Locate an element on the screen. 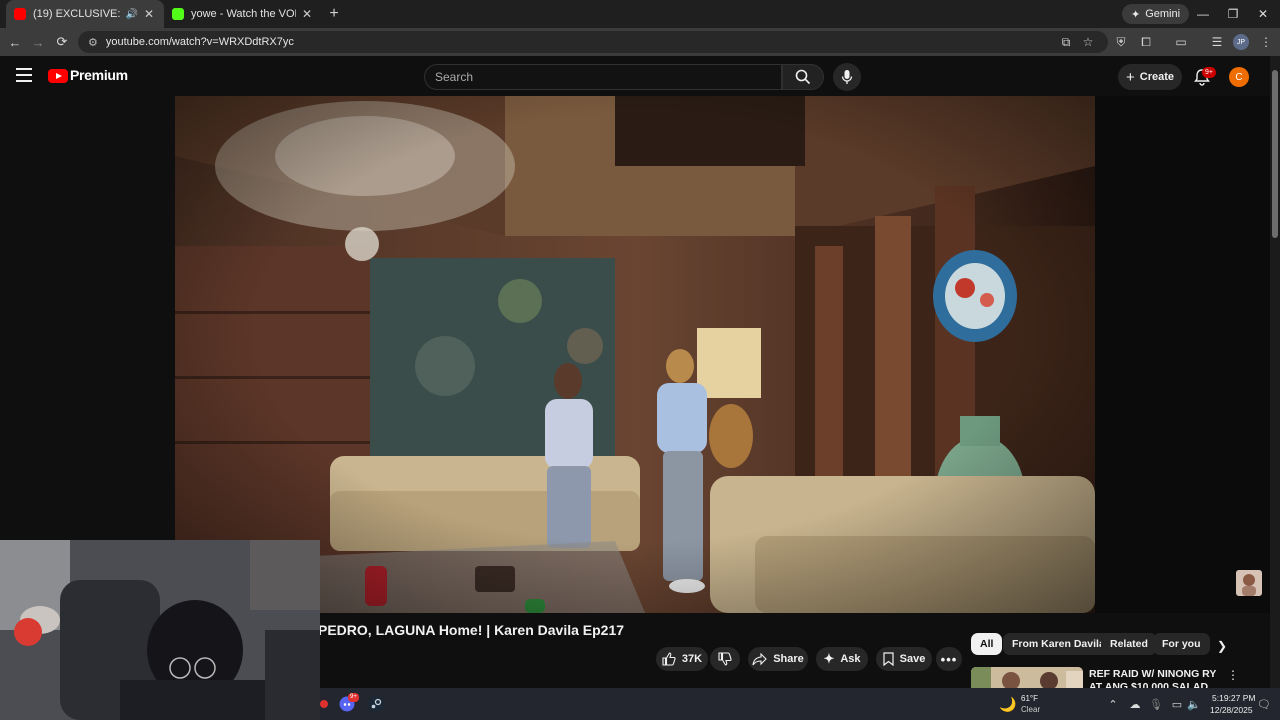 The width and height of the screenshot is (1280, 720). more-horizontal-icon: ••• is located at coordinates (949, 659).